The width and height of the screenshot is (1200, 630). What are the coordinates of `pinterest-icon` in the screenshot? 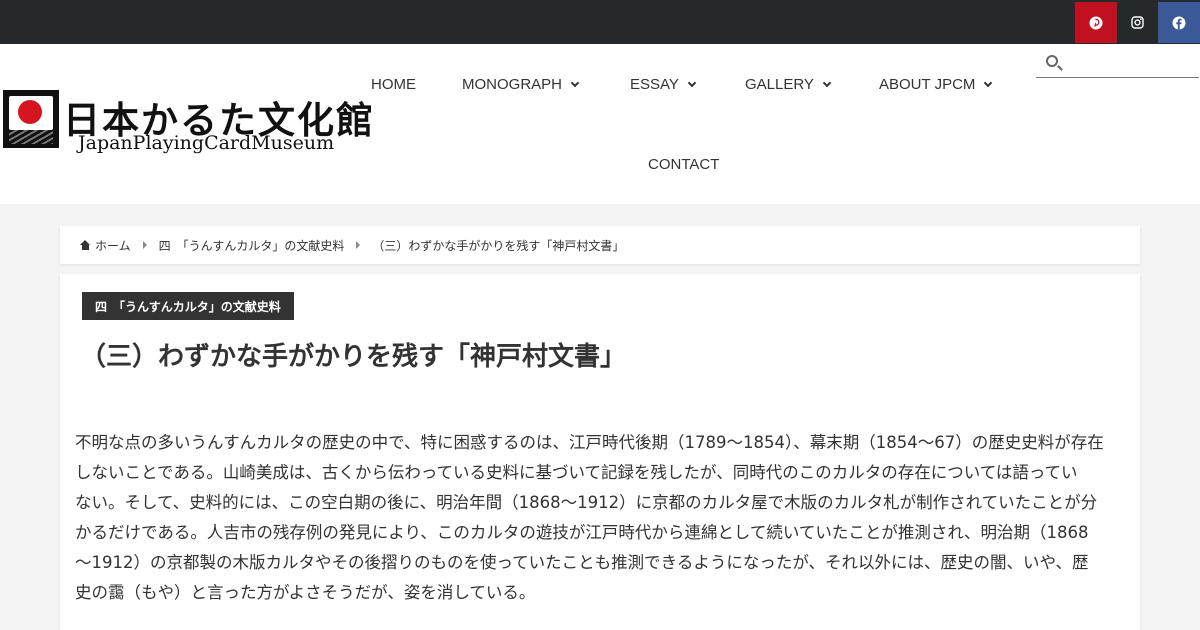 It's located at (1096, 22).